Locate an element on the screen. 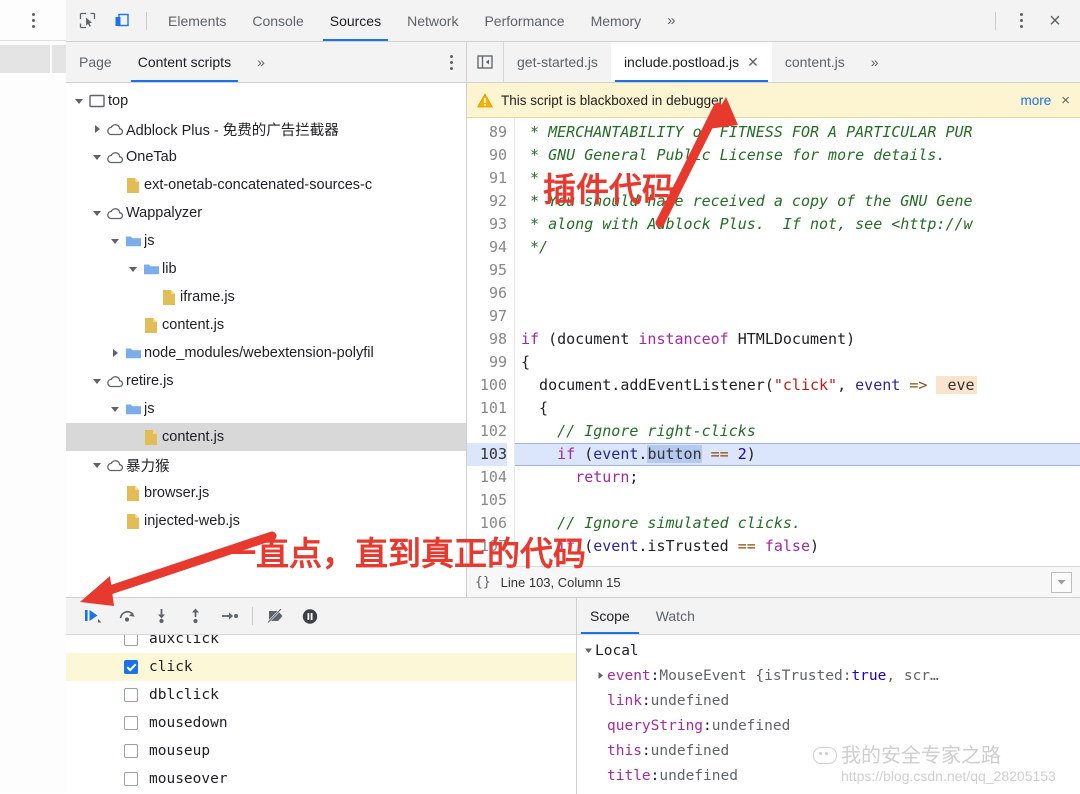 The image size is (1080, 794). show-navigator-icon is located at coordinates (485, 62).